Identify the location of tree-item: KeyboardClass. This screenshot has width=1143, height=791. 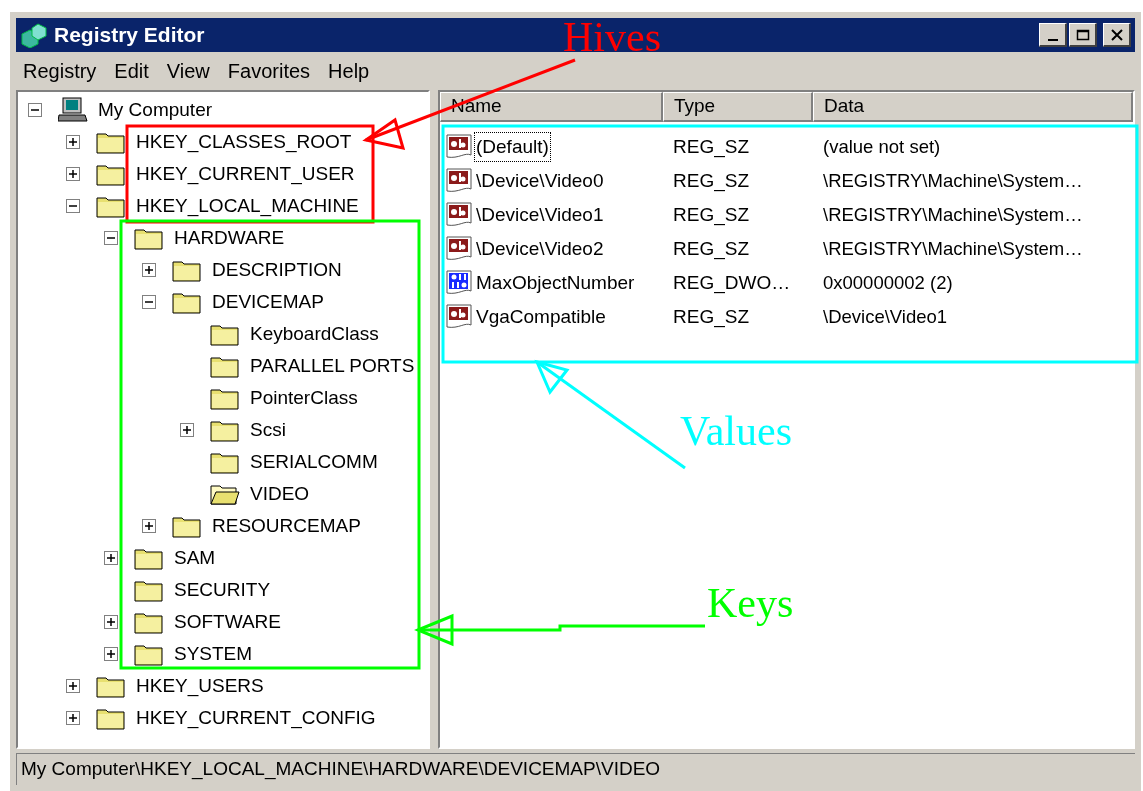
(314, 334).